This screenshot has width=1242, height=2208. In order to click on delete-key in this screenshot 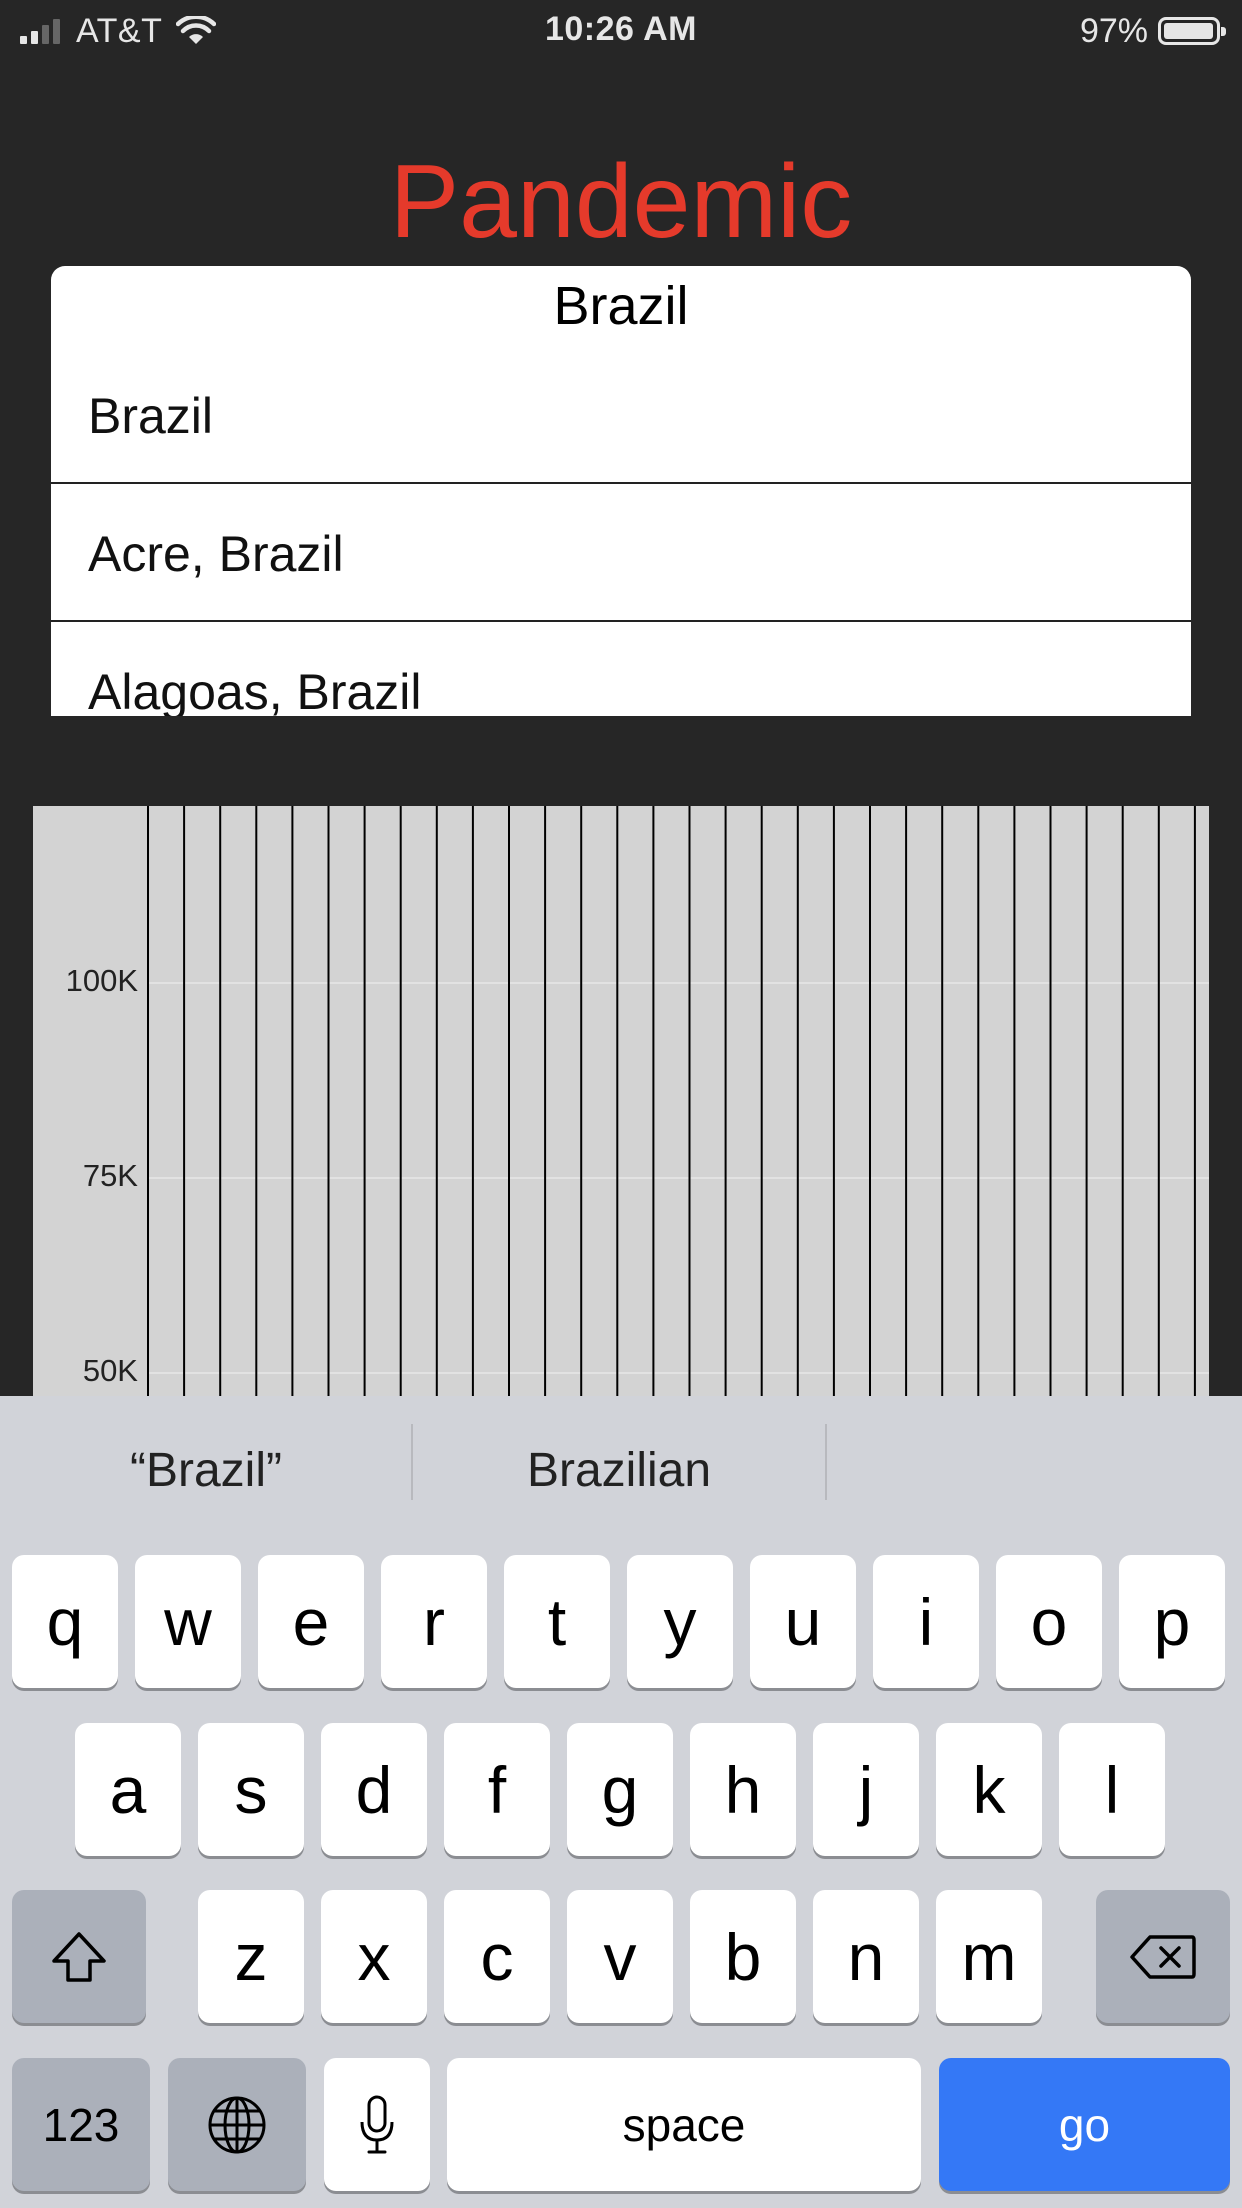, I will do `click(1163, 1956)`.